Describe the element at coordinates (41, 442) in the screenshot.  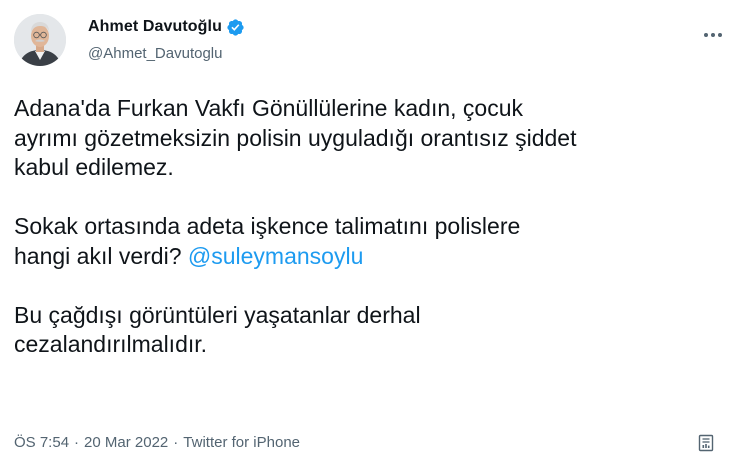
I see `tweet-time: ÖS 7:54` at that location.